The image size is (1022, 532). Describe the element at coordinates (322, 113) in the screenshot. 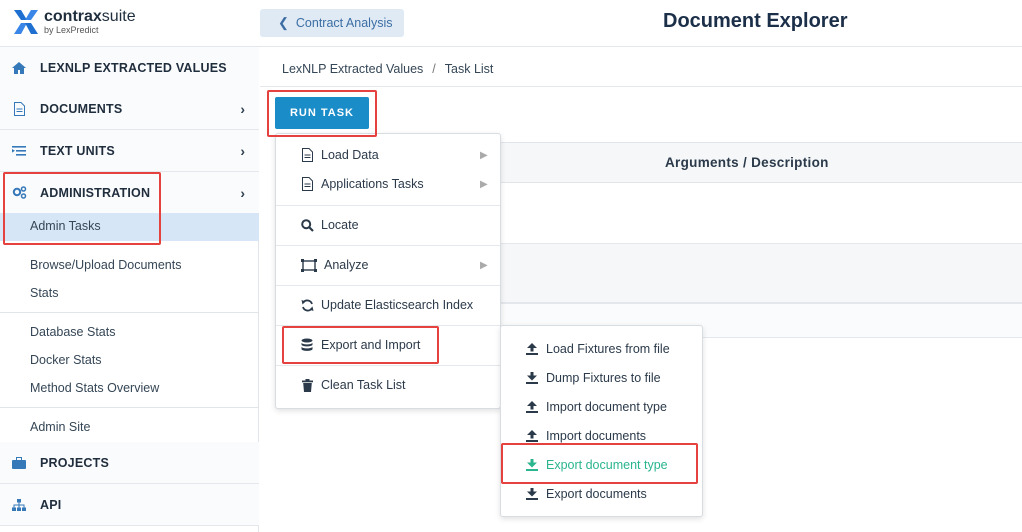

I see `highlight-run-task-box` at that location.